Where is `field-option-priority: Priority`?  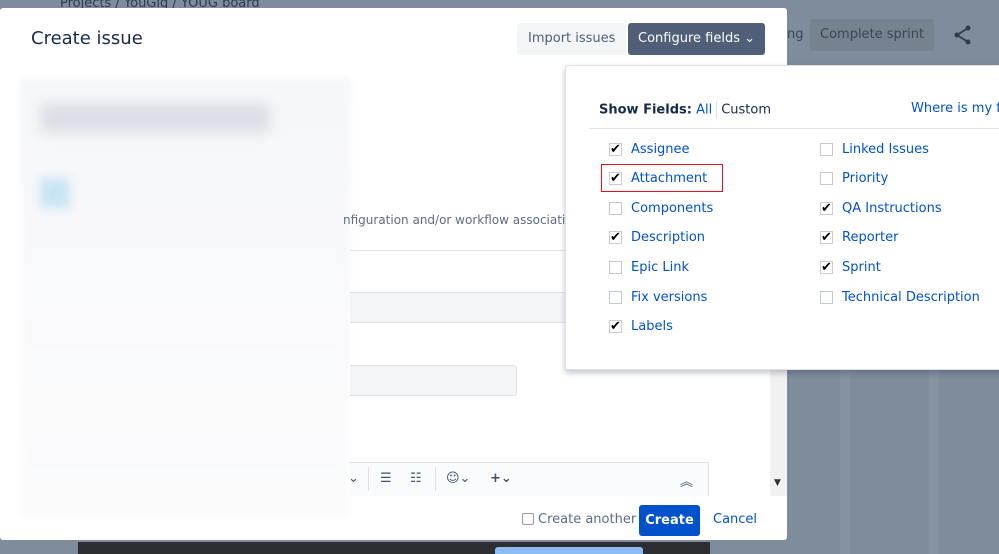 field-option-priority: Priority is located at coordinates (854, 179).